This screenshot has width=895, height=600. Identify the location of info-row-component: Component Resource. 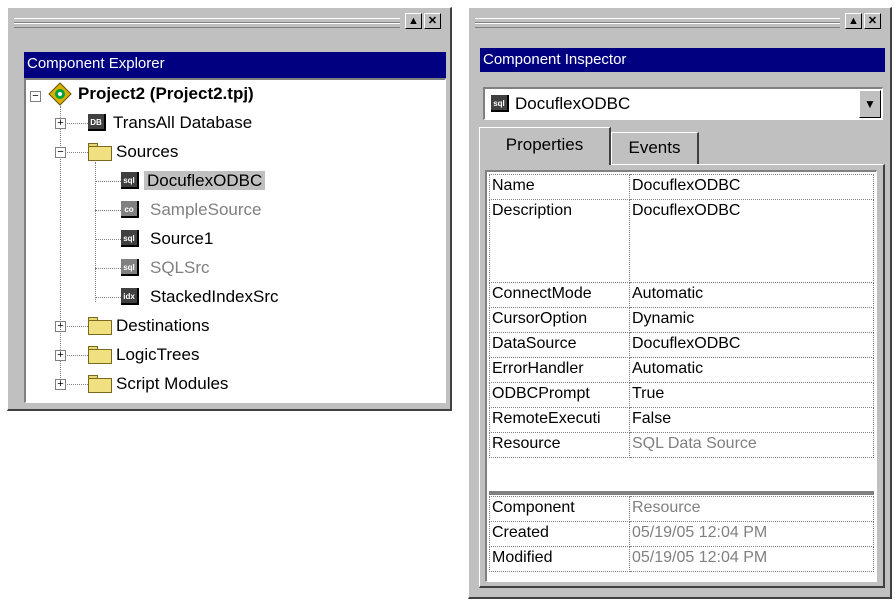
(681, 509).